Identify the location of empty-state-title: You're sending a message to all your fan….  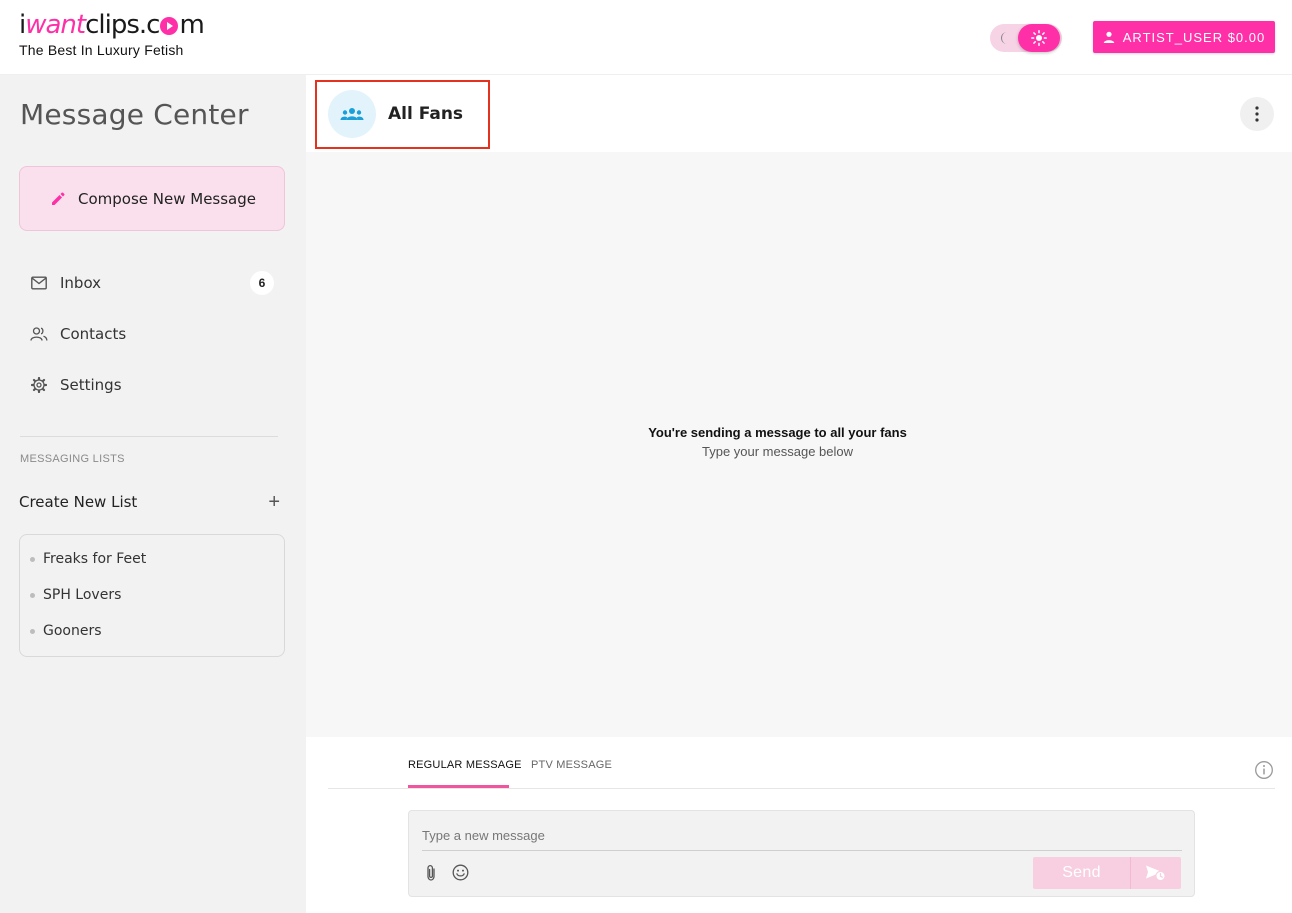
(777, 432).